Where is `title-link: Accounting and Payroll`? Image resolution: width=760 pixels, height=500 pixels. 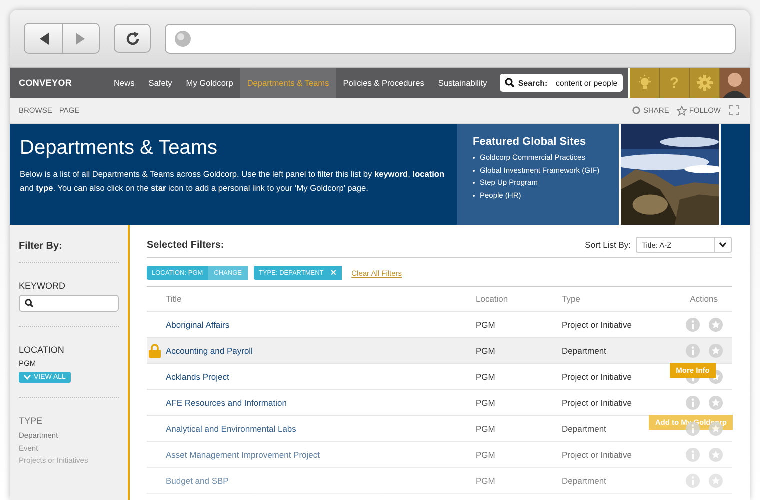 title-link: Accounting and Payroll is located at coordinates (209, 351).